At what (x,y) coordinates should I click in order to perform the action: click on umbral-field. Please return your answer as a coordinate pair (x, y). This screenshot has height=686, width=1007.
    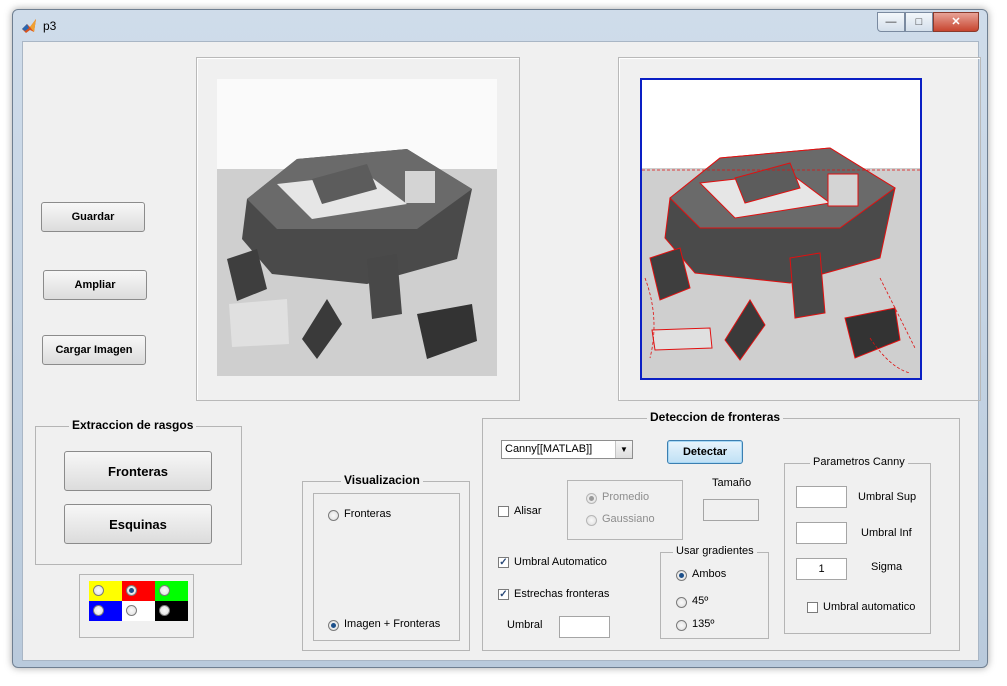
    Looking at the image, I should click on (584, 627).